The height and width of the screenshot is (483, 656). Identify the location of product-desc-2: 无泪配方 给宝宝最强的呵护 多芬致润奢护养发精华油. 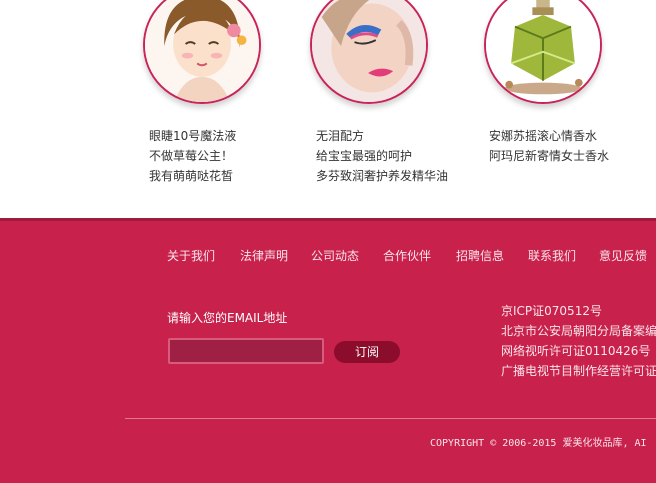
(382, 156).